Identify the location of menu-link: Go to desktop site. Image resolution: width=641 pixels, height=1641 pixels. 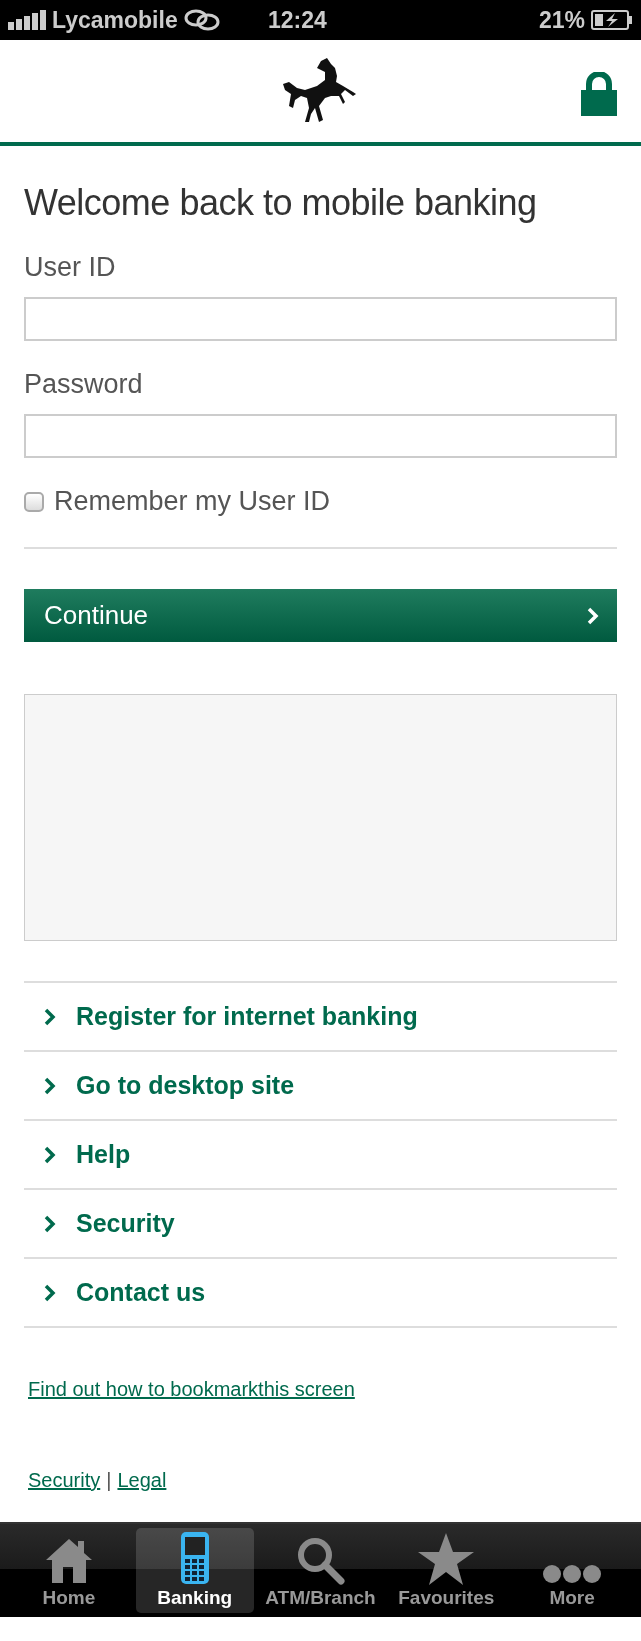
(320, 1086).